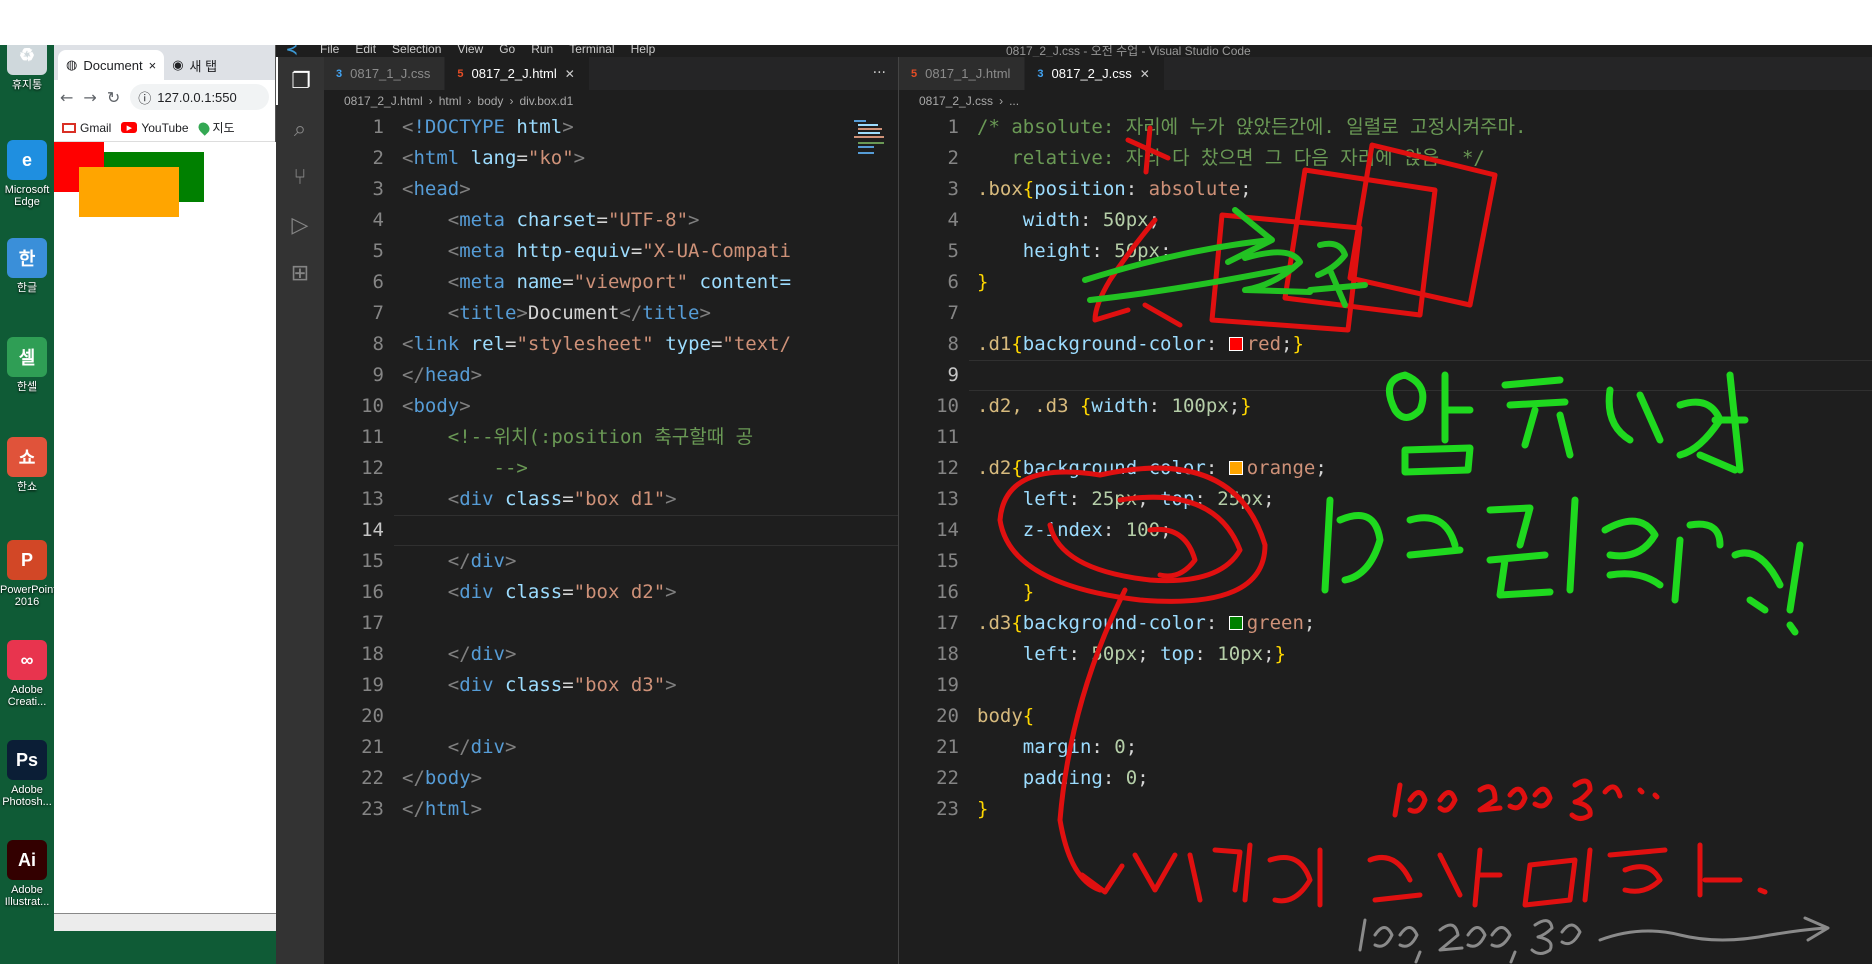 The width and height of the screenshot is (1872, 964). Describe the element at coordinates (300, 129) in the screenshot. I see `search-icon: ⌕` at that location.